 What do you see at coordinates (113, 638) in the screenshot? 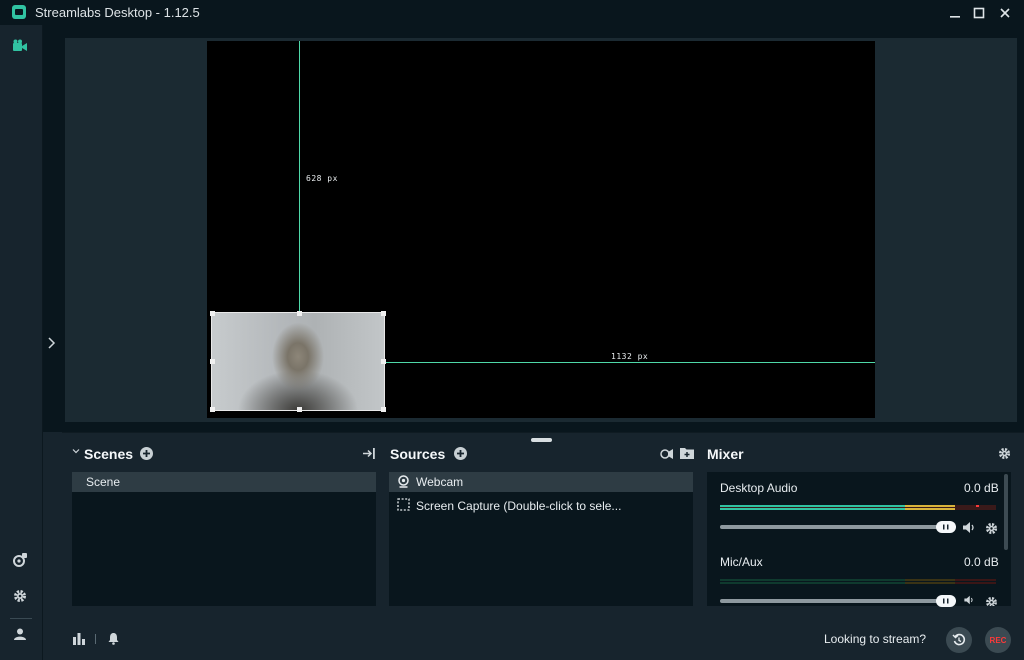
I see `notifications-bell-icon` at bounding box center [113, 638].